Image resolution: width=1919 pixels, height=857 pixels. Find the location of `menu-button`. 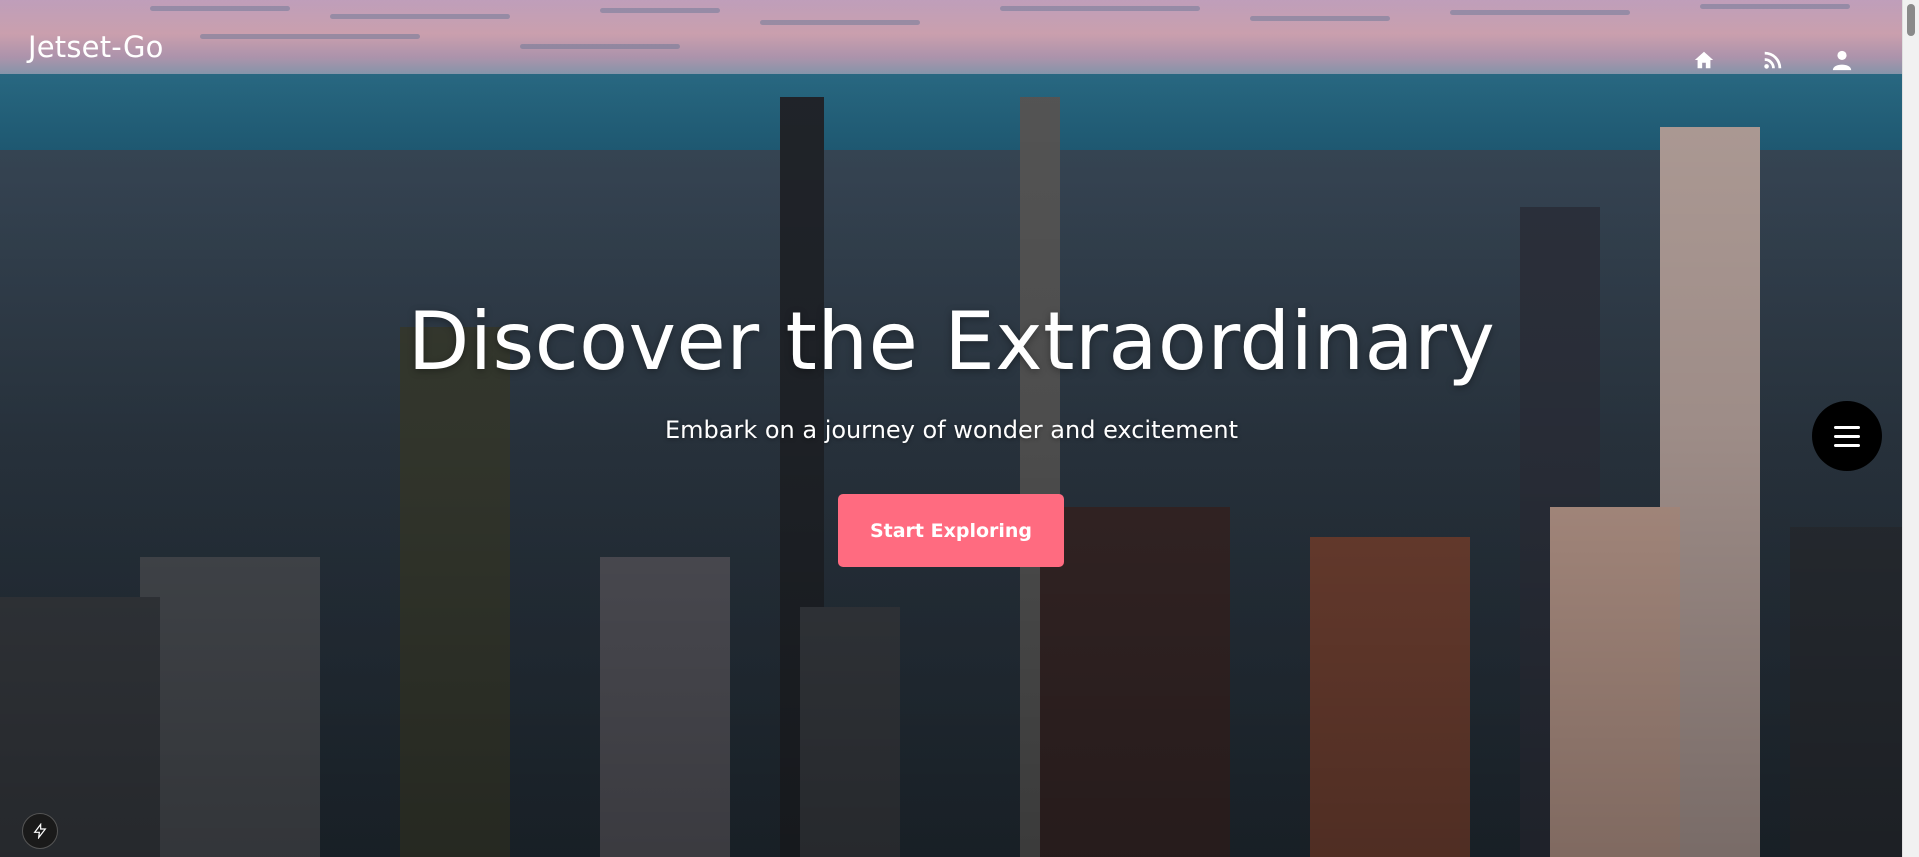

menu-button is located at coordinates (1847, 436).